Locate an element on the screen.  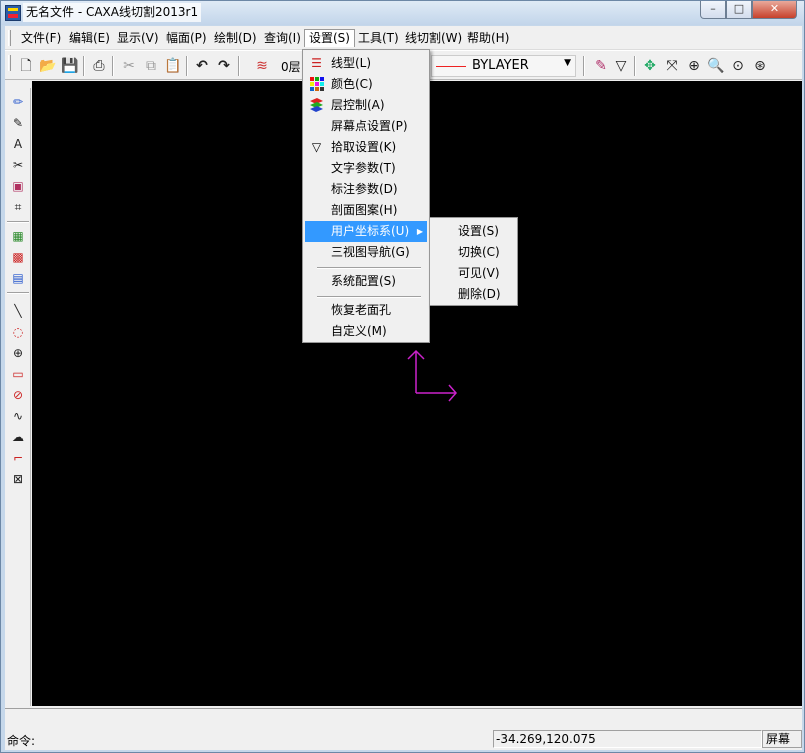
menu-item-label: 屏幕点设置(P) is located at coordinates (369, 126).